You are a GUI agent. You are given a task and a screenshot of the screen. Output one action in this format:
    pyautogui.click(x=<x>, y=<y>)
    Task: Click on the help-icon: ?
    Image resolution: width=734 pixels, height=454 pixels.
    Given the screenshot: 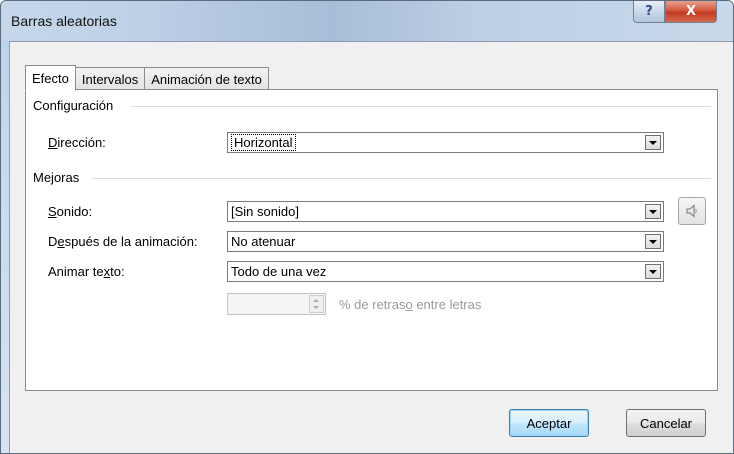 What is the action you would take?
    pyautogui.click(x=649, y=11)
    